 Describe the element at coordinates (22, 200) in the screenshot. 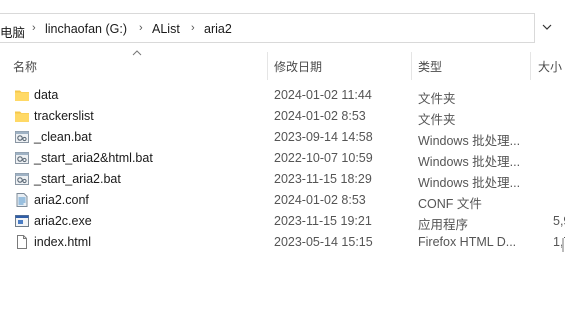

I see `config-file-icon` at that location.